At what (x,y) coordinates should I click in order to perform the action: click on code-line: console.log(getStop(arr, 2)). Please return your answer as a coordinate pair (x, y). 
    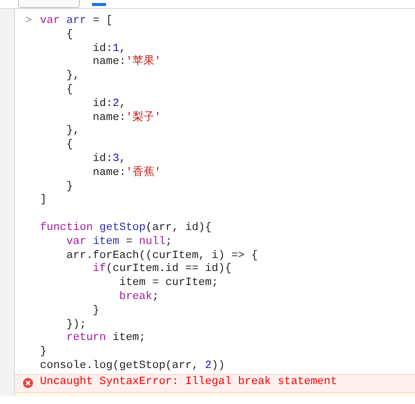
    Looking at the image, I should click on (133, 367).